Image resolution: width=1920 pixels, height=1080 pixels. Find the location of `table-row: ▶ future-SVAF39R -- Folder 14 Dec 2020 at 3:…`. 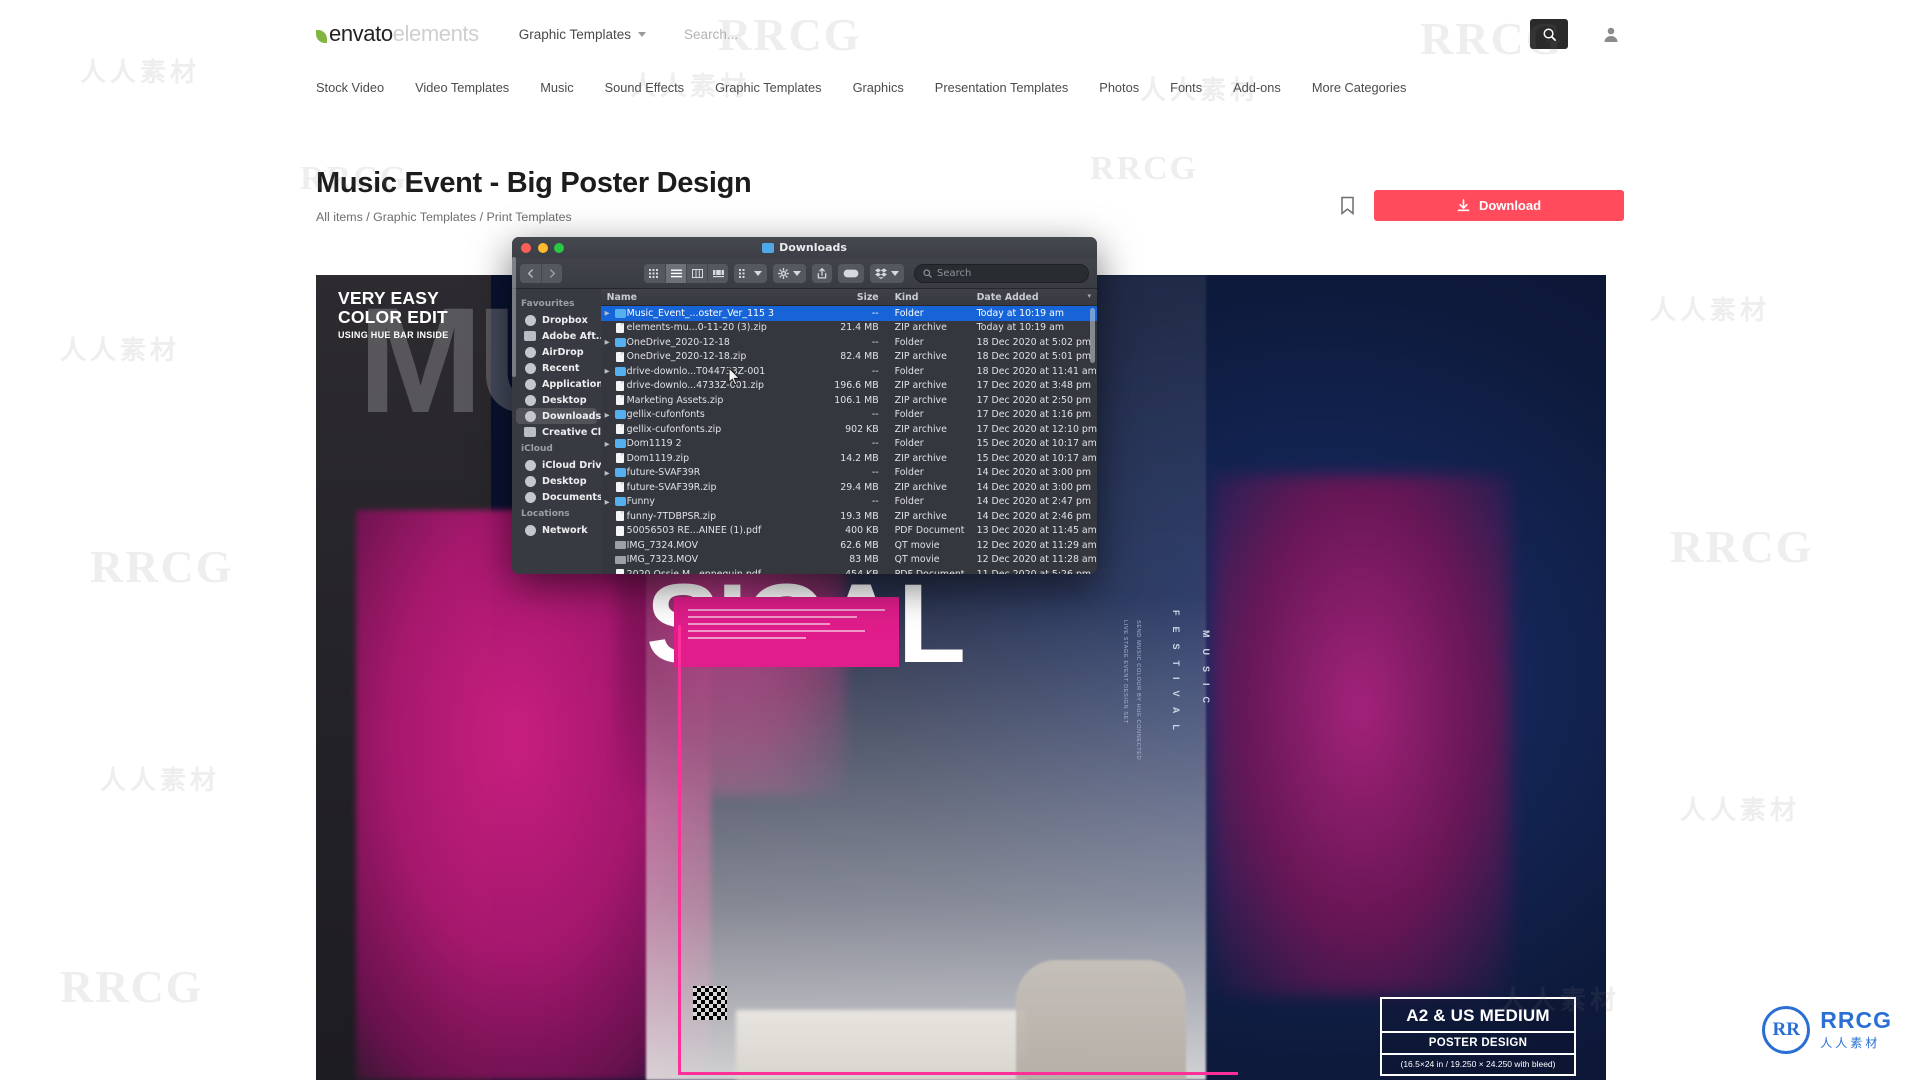

table-row: ▶ future-SVAF39R -- Folder 14 Dec 2020 at 3:… is located at coordinates (849, 473).